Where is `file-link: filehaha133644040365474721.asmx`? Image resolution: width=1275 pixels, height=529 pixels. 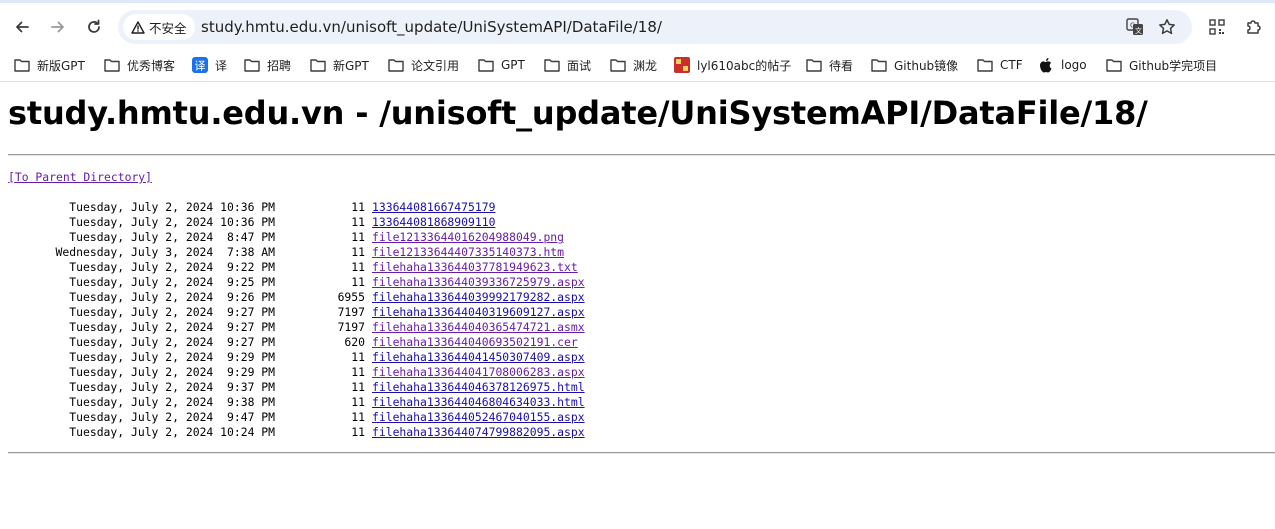 file-link: filehaha133644040365474721.asmx is located at coordinates (478, 327).